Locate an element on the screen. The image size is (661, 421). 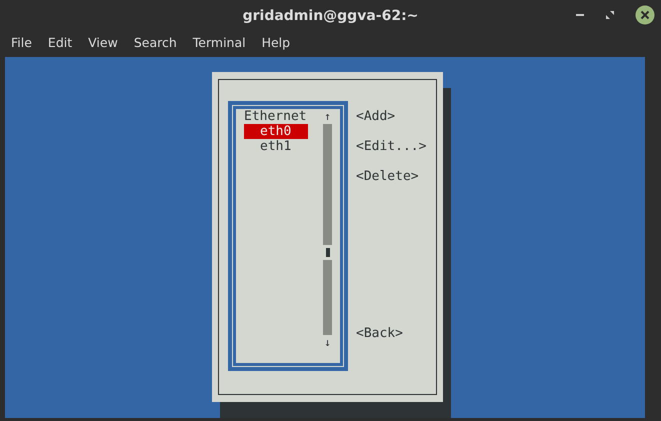
window-title: gridadmin@ggva-62:~ is located at coordinates (330, 16).